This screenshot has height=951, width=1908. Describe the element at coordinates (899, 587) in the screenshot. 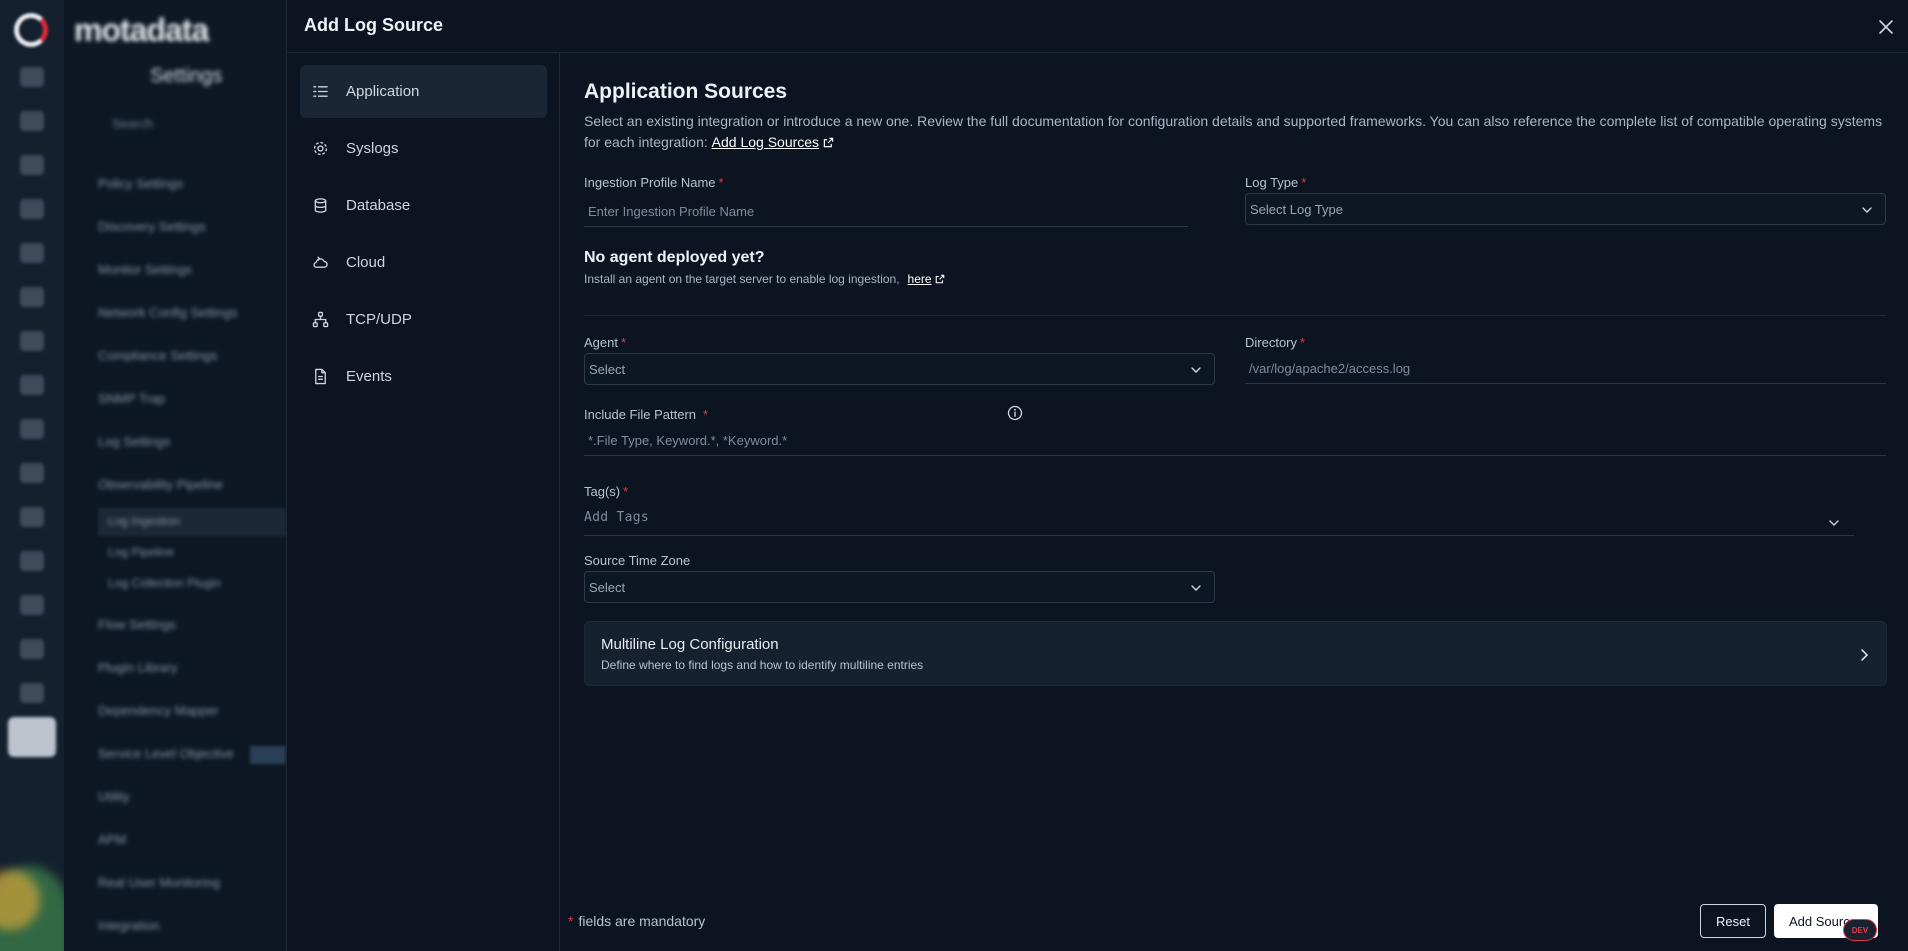

I see `time-zone-select: Select` at that location.